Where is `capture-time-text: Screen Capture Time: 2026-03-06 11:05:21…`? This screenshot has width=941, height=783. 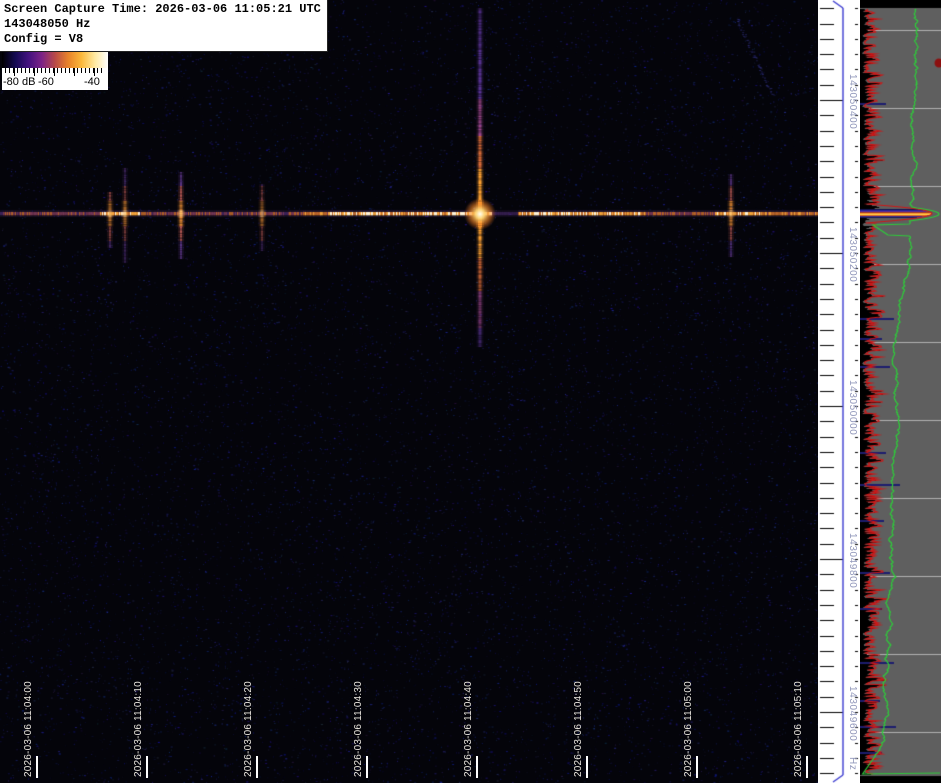
capture-time-text: Screen Capture Time: 2026-03-06 11:05:21… is located at coordinates (162, 9).